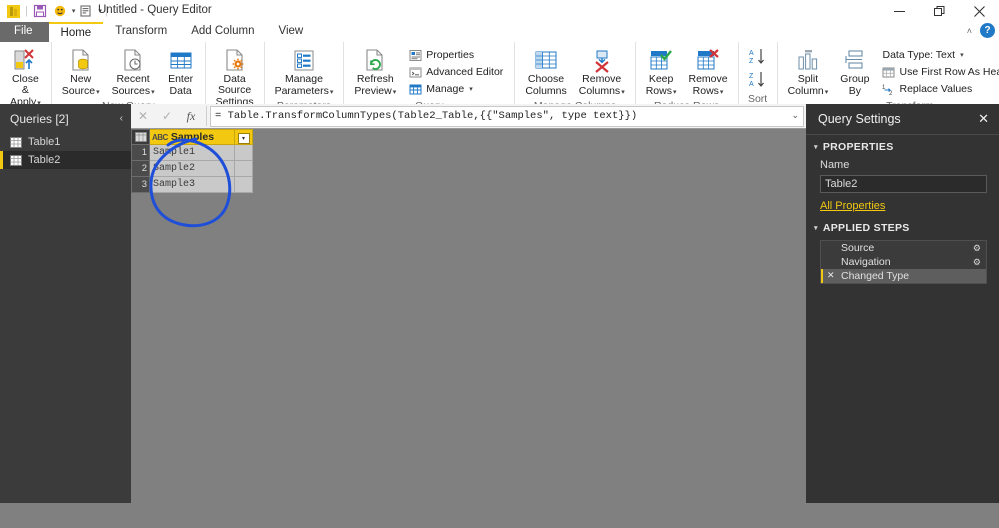 The width and height of the screenshot is (999, 528). Describe the element at coordinates (74, 11) in the screenshot. I see `undo-caret-icon: ▾` at that location.